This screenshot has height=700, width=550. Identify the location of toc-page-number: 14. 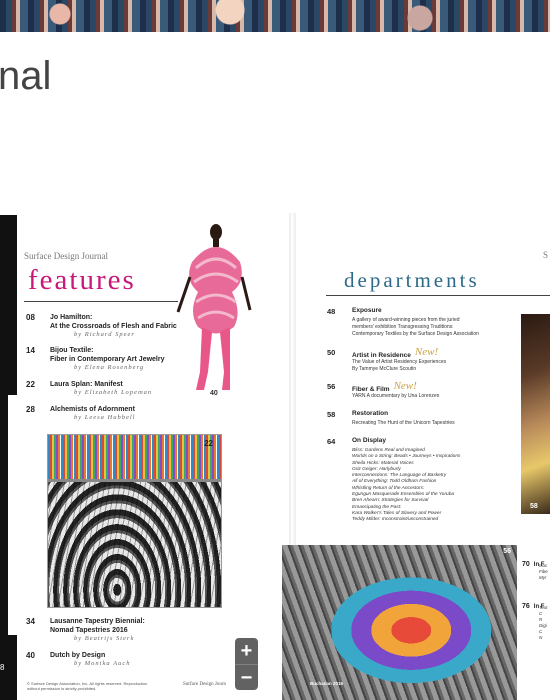
(30, 350).